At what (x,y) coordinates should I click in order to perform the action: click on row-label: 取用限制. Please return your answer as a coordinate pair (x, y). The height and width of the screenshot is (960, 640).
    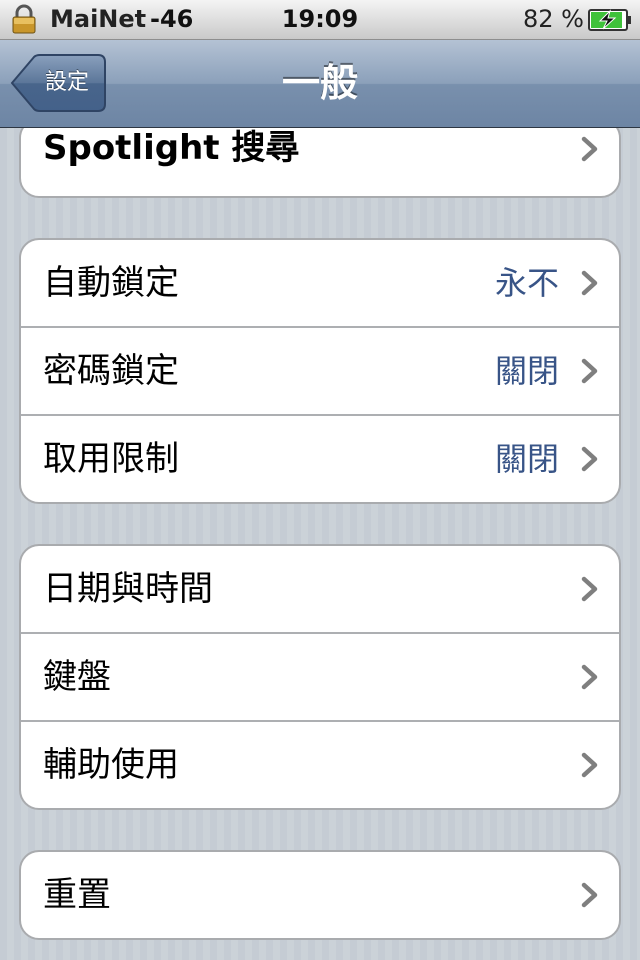
    Looking at the image, I should click on (111, 459).